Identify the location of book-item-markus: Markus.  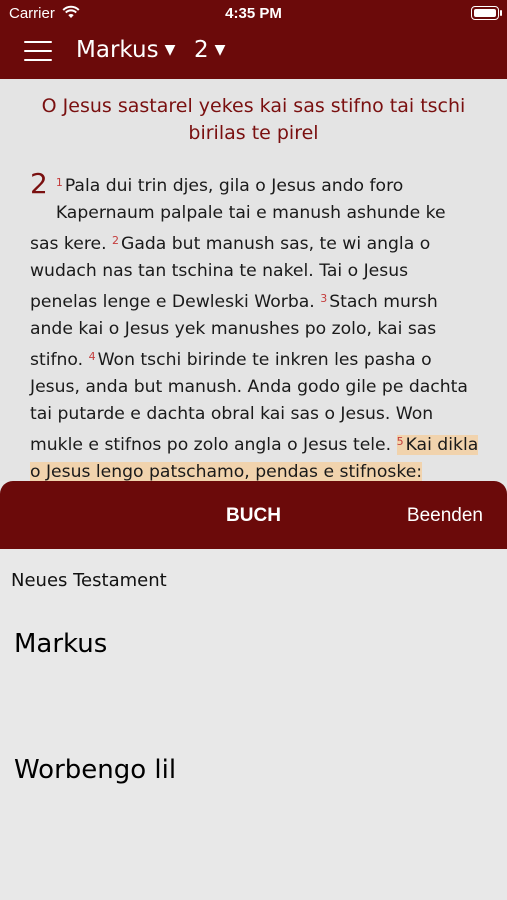
(60, 644).